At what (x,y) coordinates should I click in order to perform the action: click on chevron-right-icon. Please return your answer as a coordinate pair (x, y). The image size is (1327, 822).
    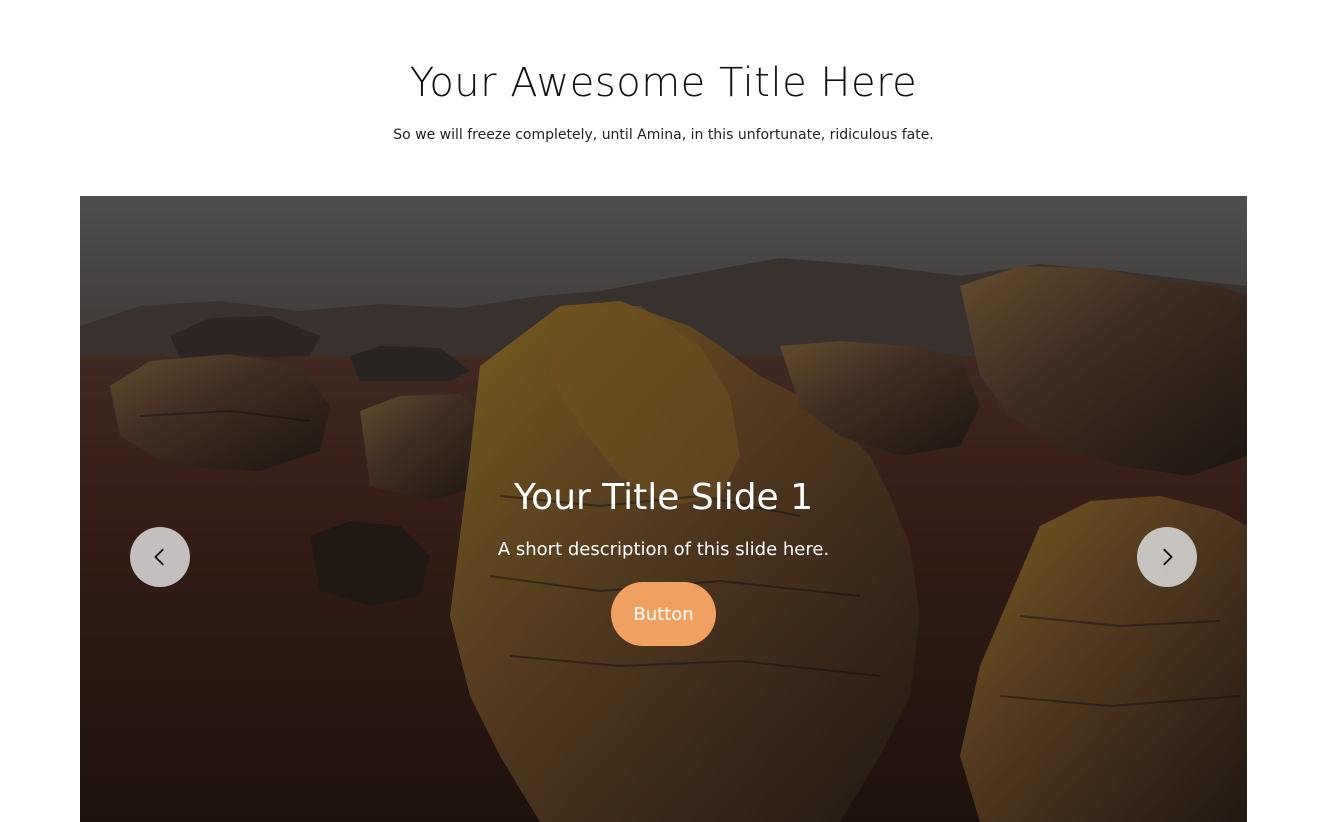
    Looking at the image, I should click on (1168, 557).